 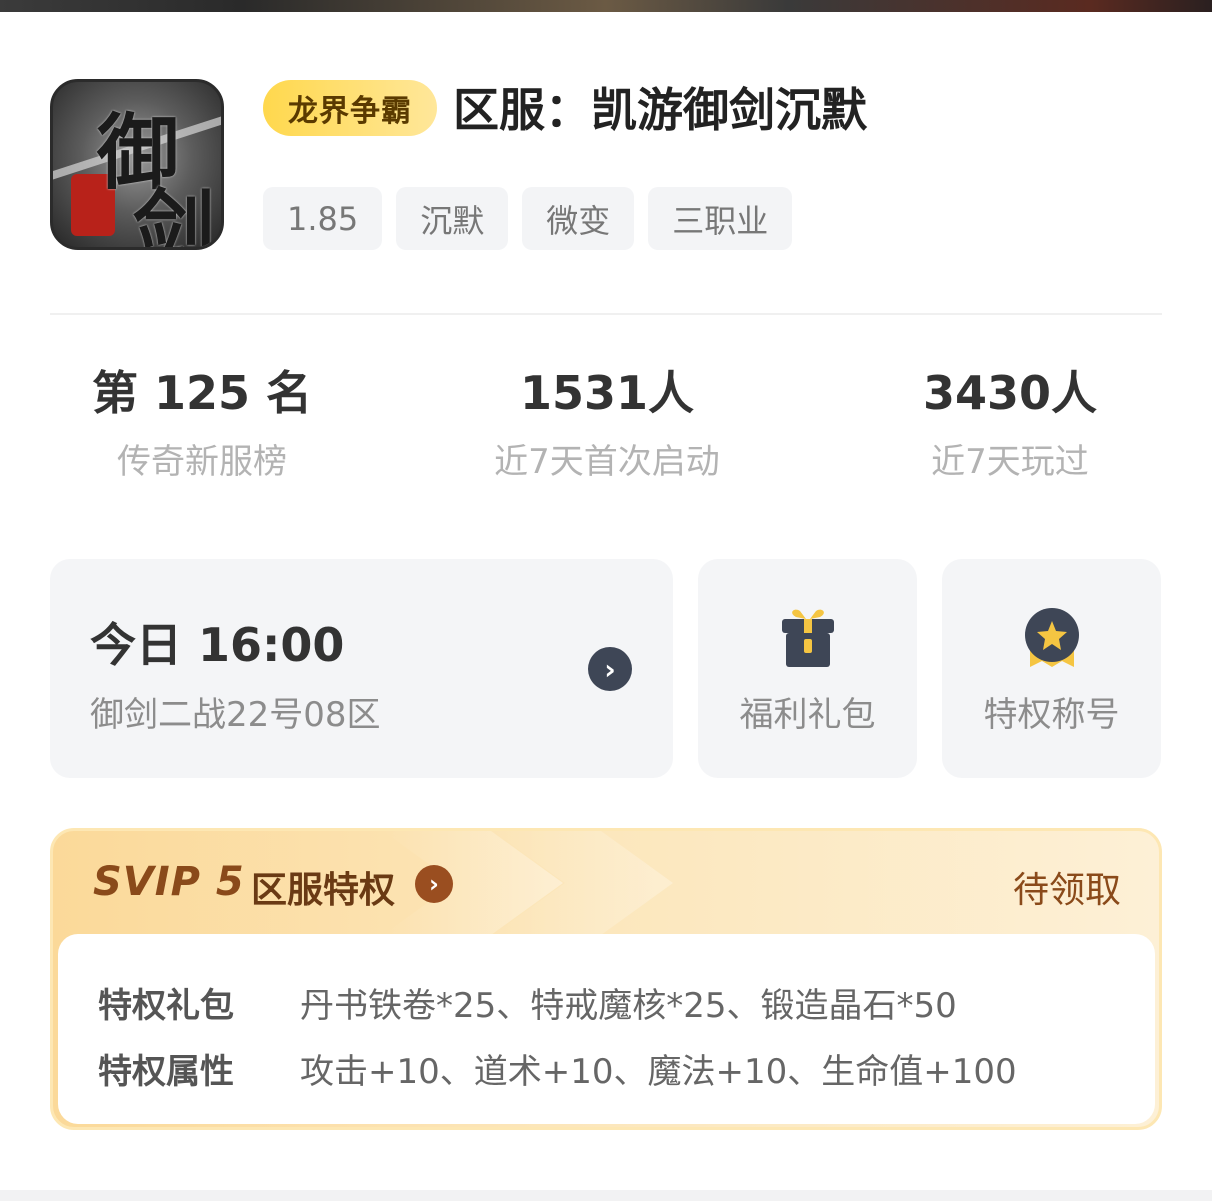 What do you see at coordinates (808, 638) in the screenshot?
I see `gift-icon` at bounding box center [808, 638].